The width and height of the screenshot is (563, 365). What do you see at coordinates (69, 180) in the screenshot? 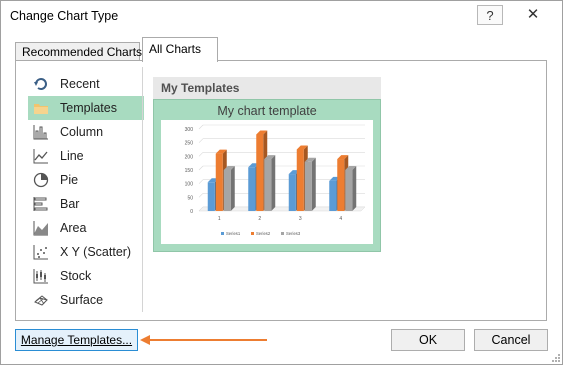
I see `chart-type-label: Pie` at bounding box center [69, 180].